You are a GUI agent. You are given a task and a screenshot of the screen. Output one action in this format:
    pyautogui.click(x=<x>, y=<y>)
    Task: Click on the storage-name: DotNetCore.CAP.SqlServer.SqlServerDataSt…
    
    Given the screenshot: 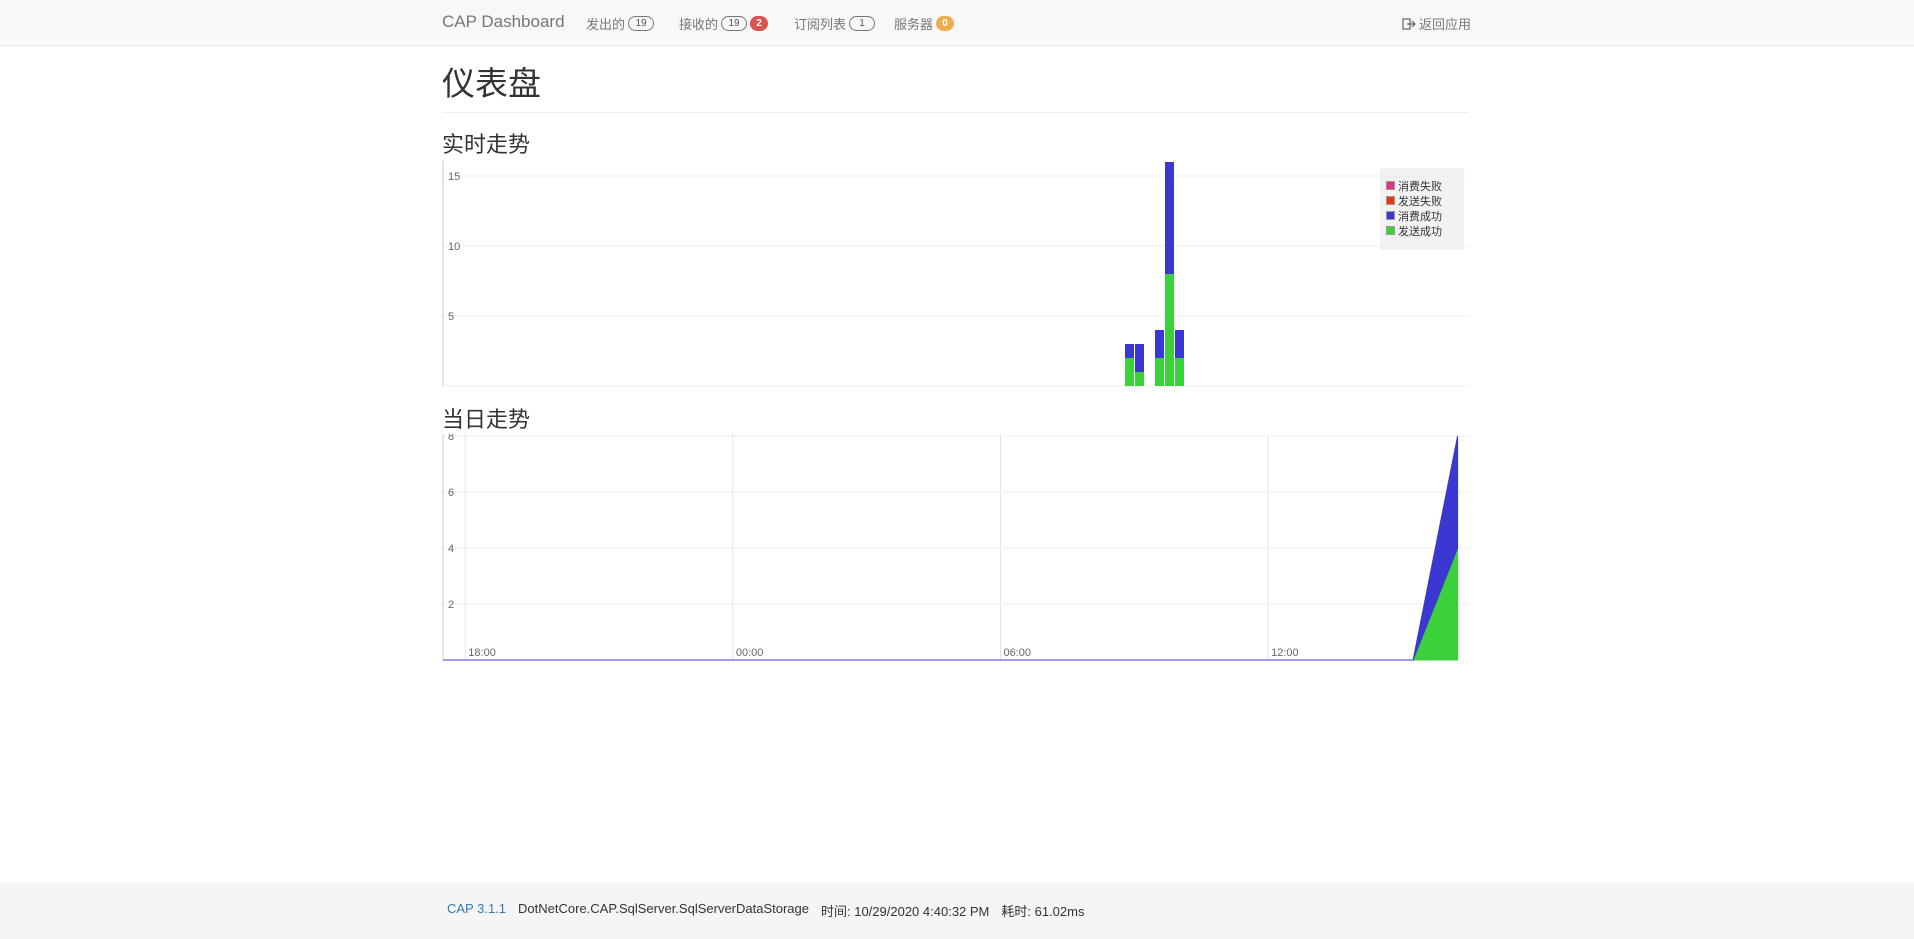 What is the action you would take?
    pyautogui.click(x=663, y=908)
    